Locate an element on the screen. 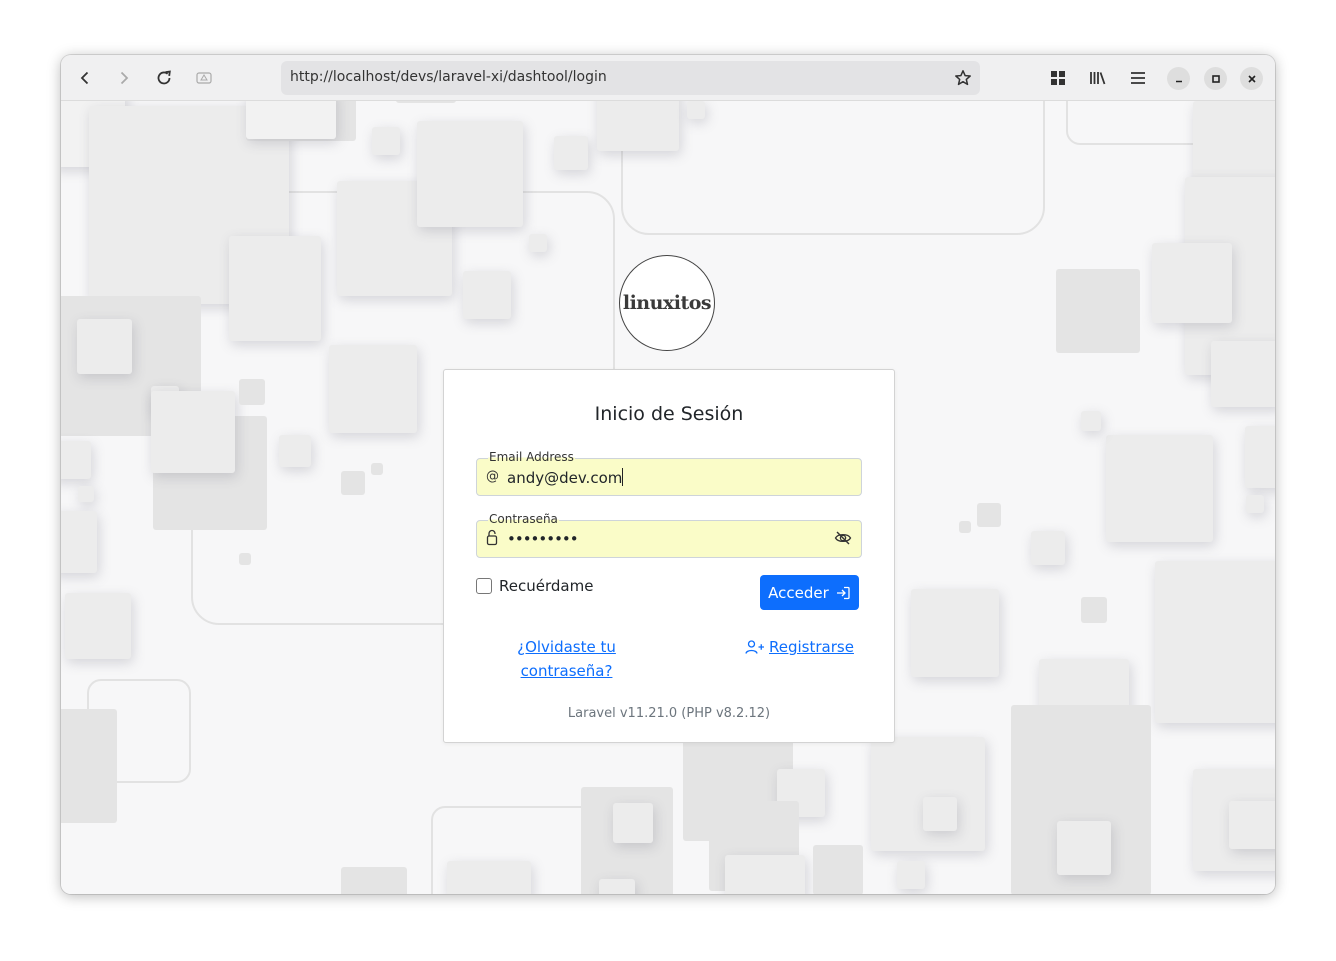 The height and width of the screenshot is (961, 1336). eye-slash-icon is located at coordinates (843, 540).